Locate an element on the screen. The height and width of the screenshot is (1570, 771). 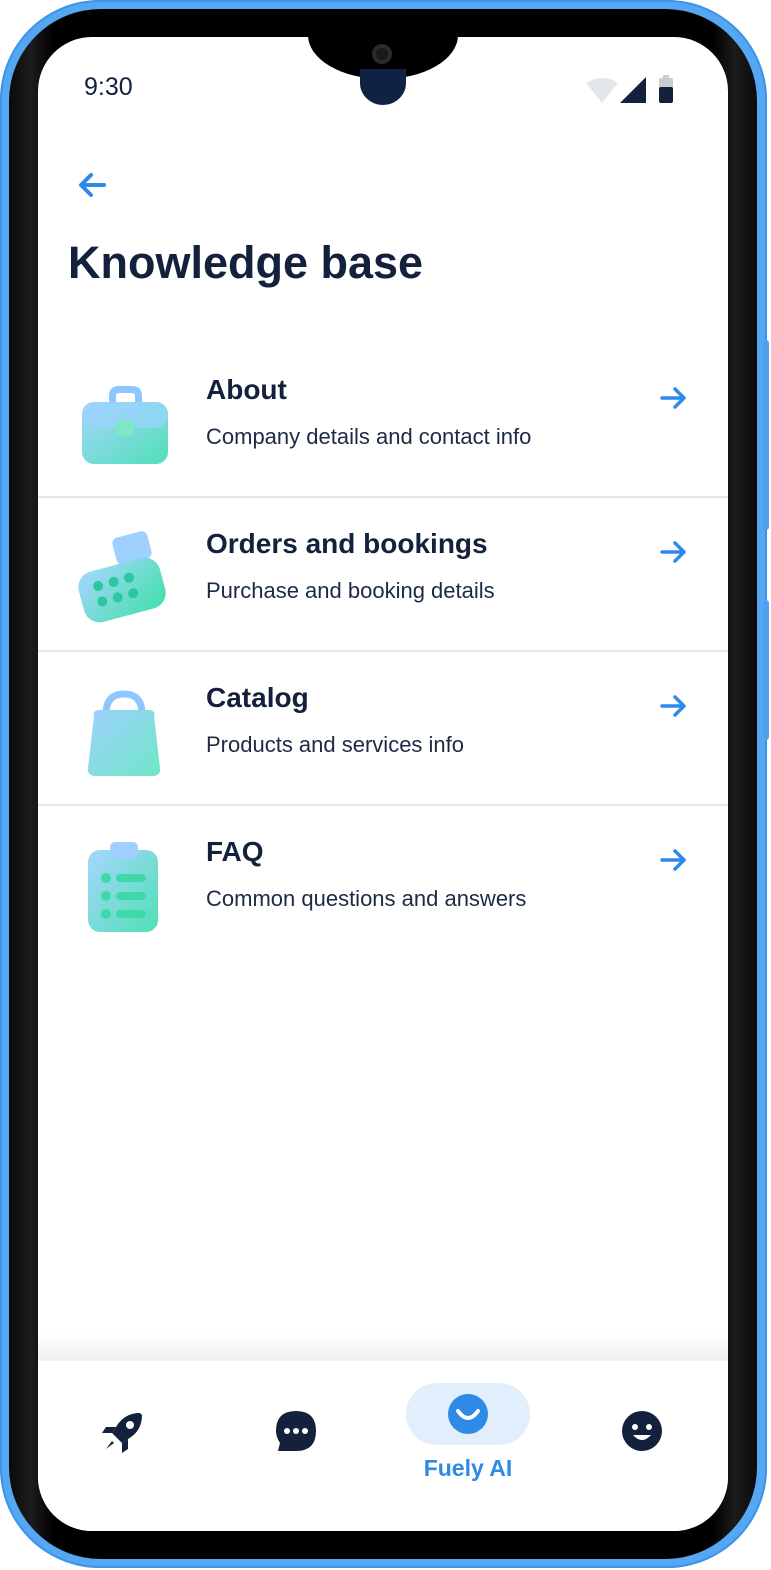
nav-item-chats is located at coordinates (296, 1431).